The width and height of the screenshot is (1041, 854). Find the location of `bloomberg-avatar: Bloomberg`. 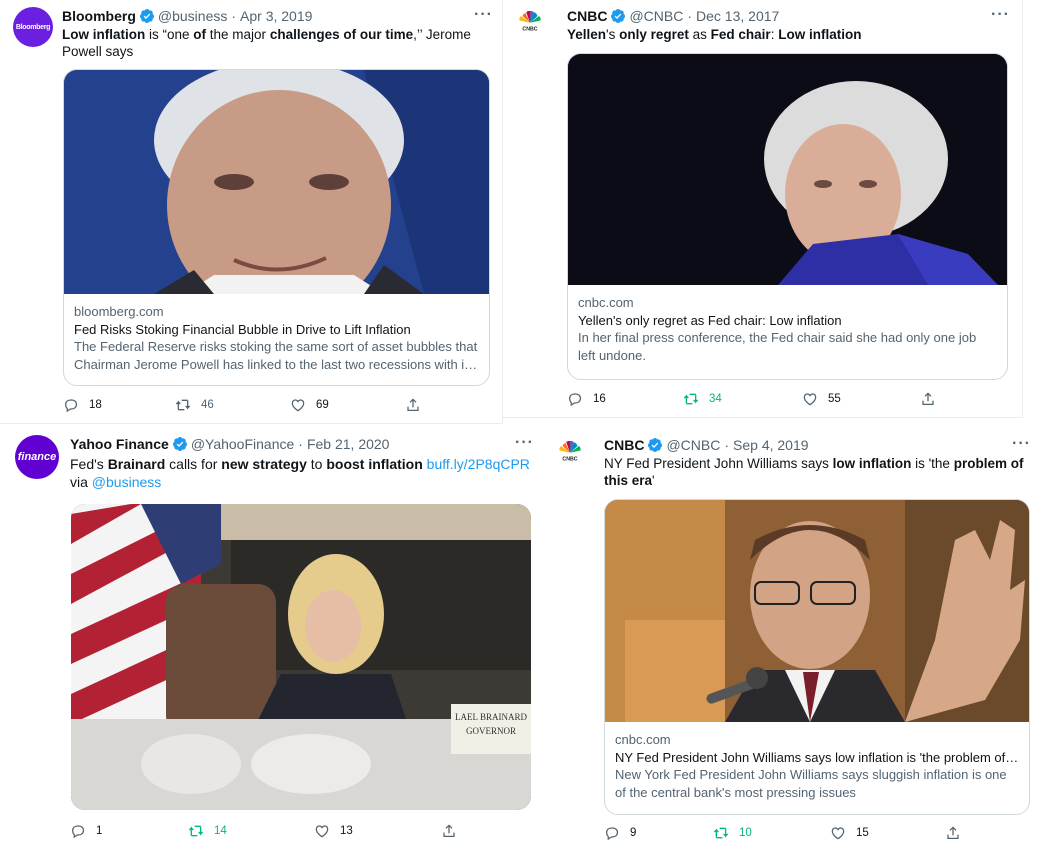

bloomberg-avatar: Bloomberg is located at coordinates (33, 27).